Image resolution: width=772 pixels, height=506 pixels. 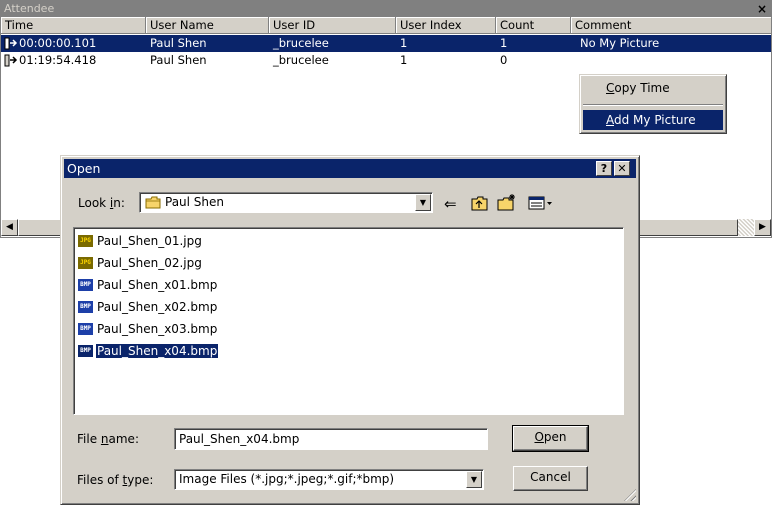 What do you see at coordinates (386, 60) in the screenshot?
I see `attendee-row: 01:19:54.418 Paul Shen _brucelee 1 0` at bounding box center [386, 60].